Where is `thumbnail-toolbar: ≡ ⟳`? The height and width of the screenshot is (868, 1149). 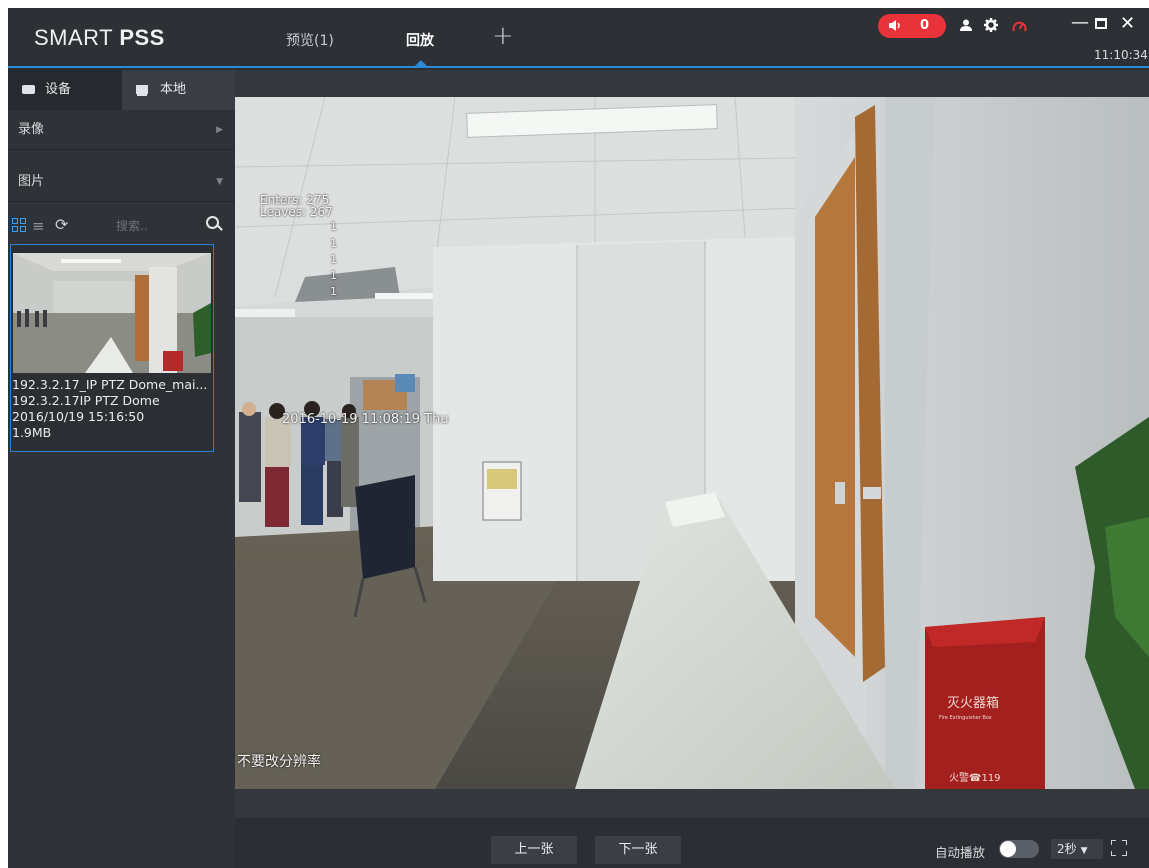 thumbnail-toolbar: ≡ ⟳ is located at coordinates (121, 226).